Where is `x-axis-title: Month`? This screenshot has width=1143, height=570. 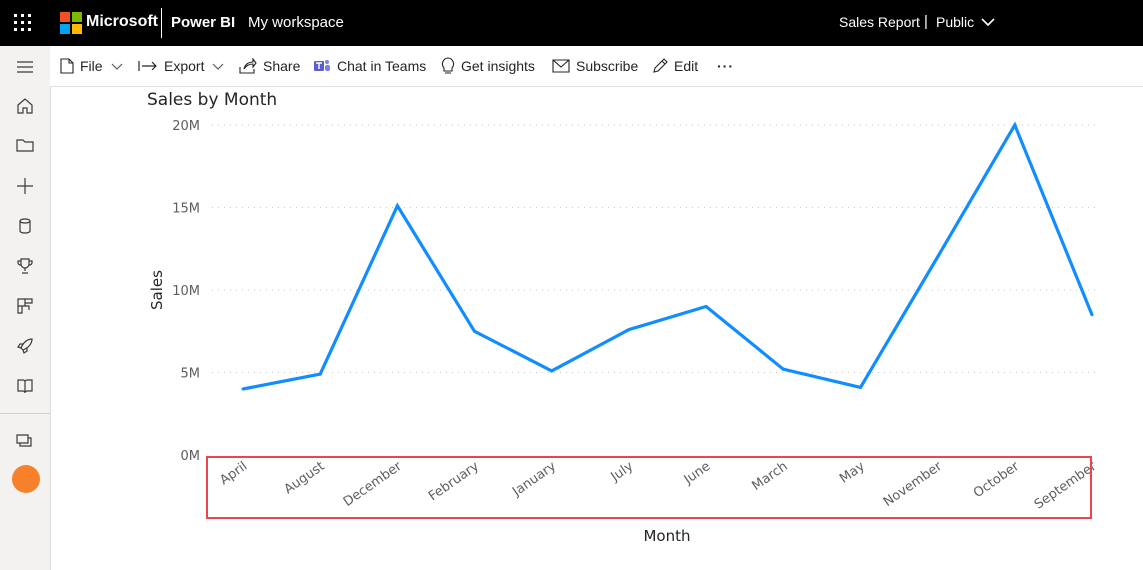 x-axis-title: Month is located at coordinates (666, 536).